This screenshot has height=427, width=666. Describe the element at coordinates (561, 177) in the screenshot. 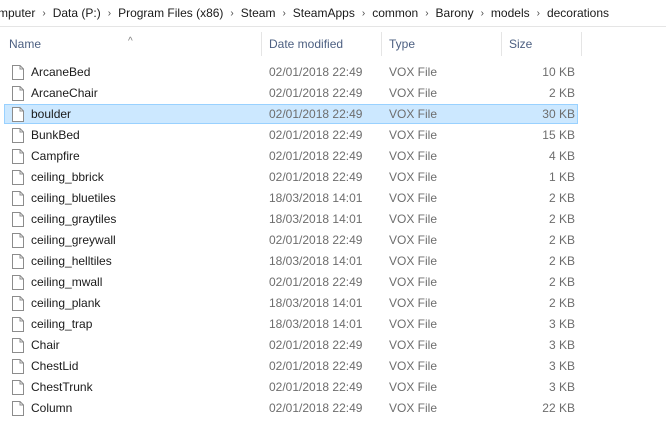

I see `file-size: 1 KB` at that location.